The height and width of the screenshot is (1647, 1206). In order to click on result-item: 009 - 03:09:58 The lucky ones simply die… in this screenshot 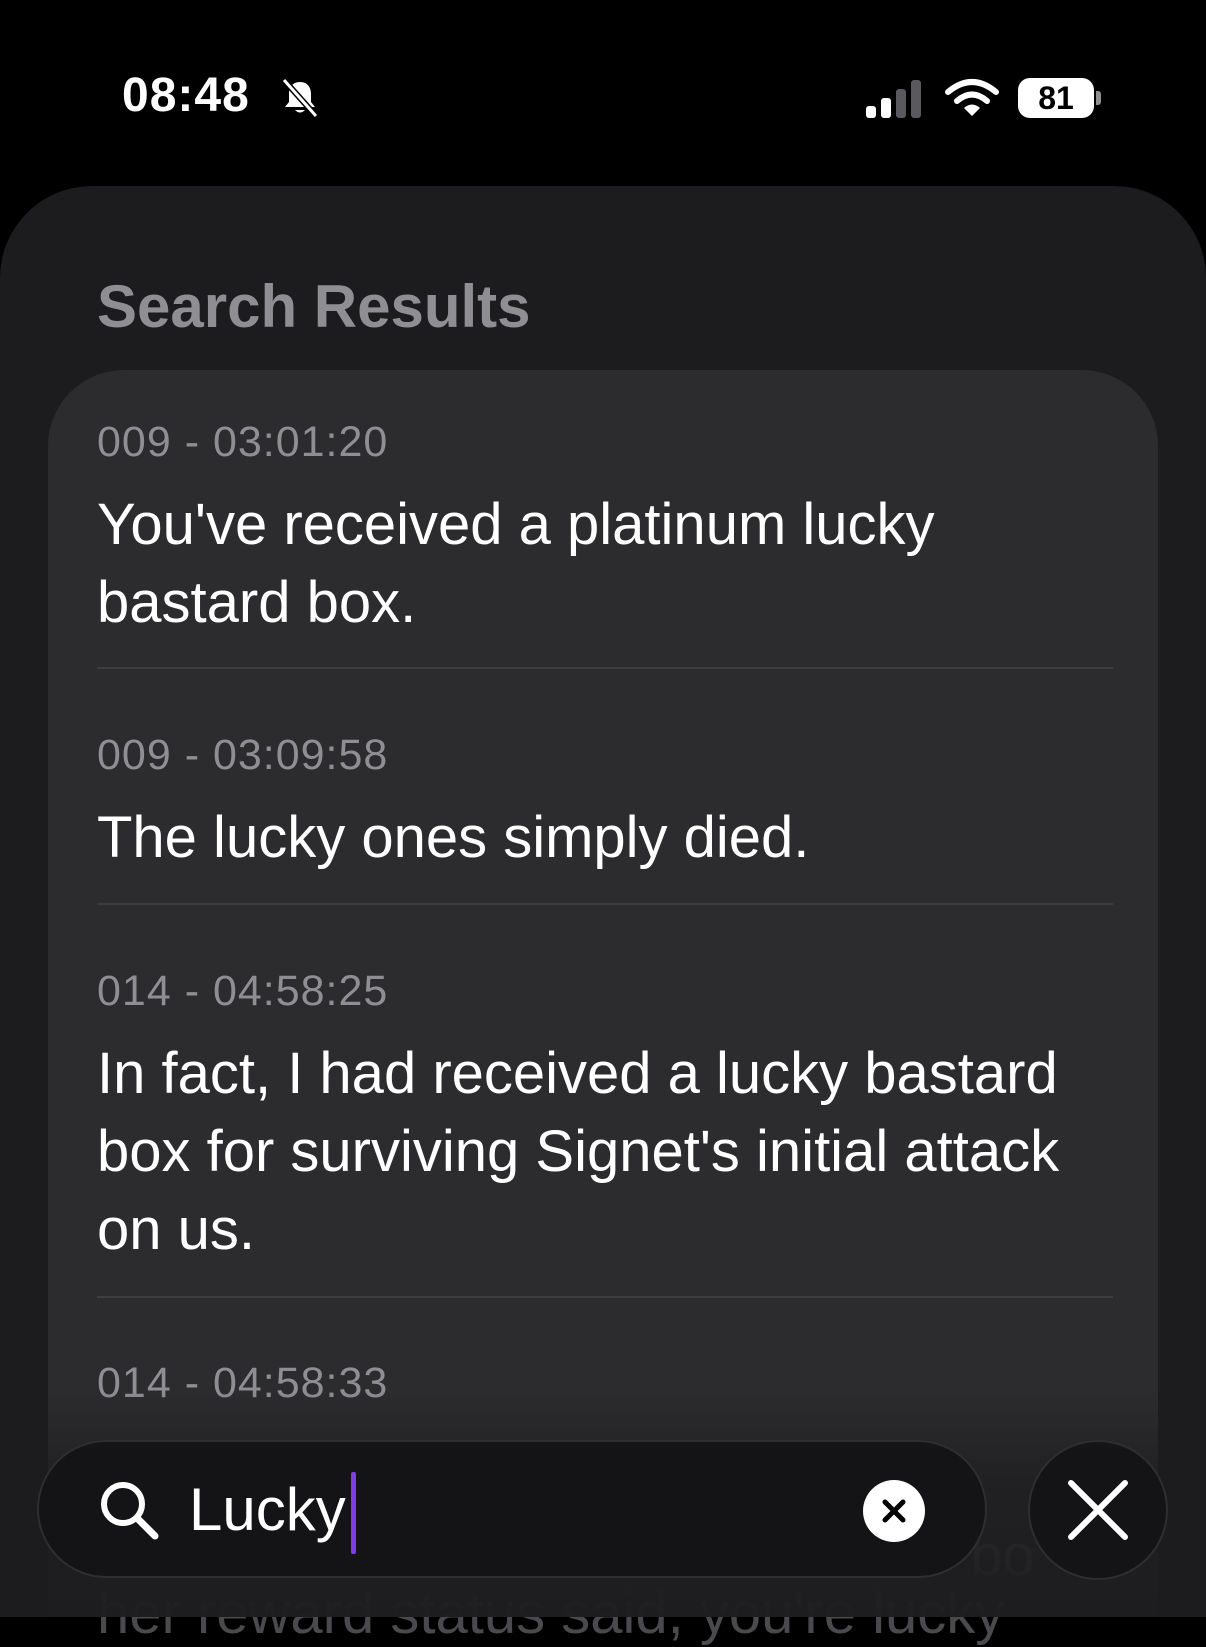, I will do `click(605, 803)`.